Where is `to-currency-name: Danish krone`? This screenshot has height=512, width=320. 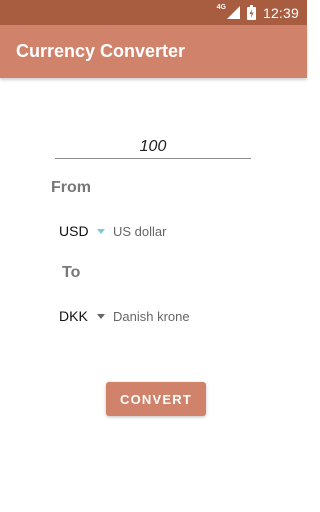 to-currency-name: Danish krone is located at coordinates (151, 316).